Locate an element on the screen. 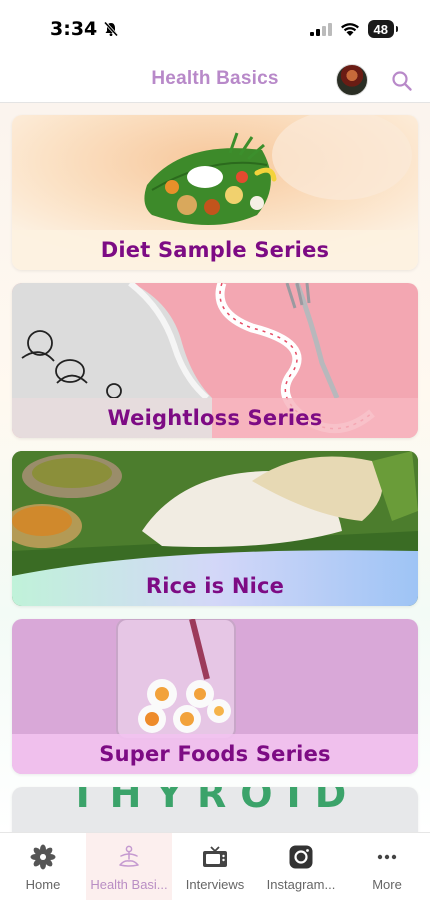  flower-icon is located at coordinates (43, 857).